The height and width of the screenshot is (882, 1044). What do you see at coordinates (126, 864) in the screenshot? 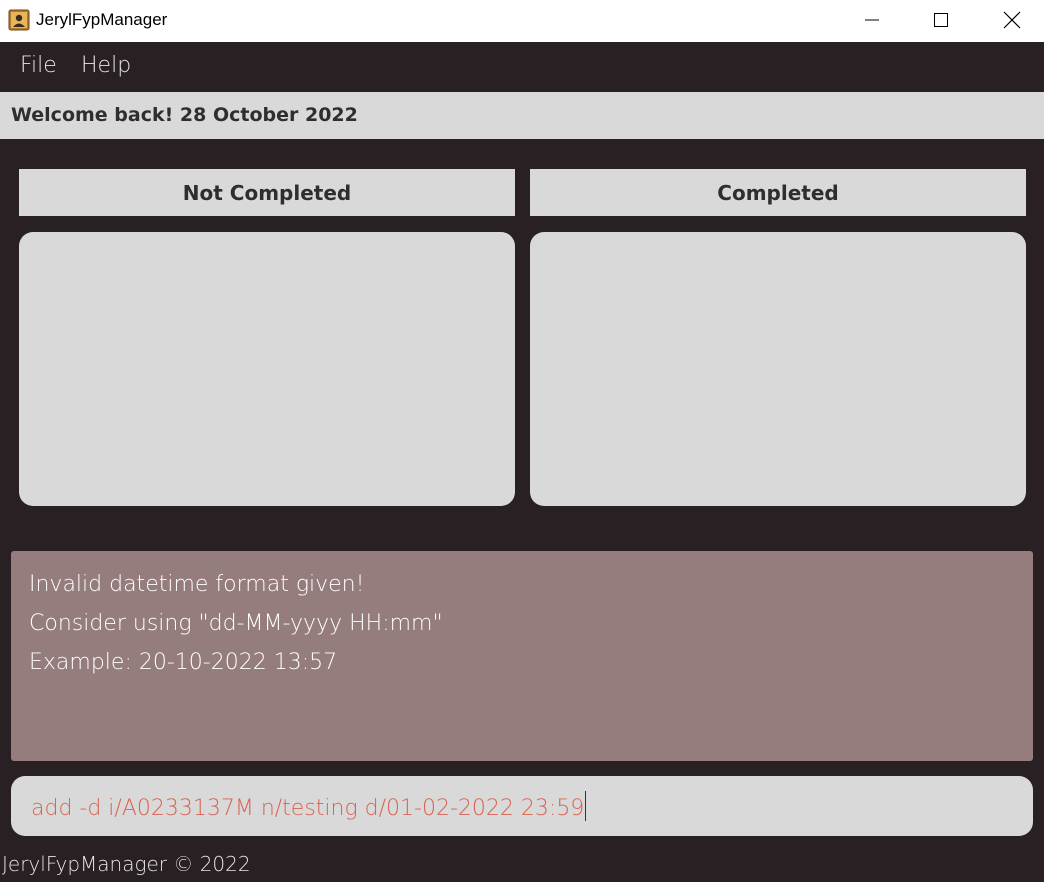
I see `status-bar-footer: JerylFypManager © 2022` at bounding box center [126, 864].